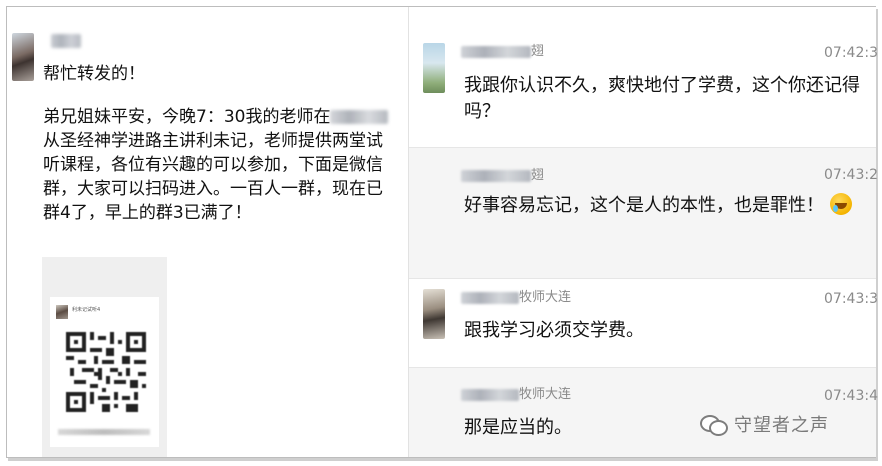 The height and width of the screenshot is (466, 882). I want to click on watermark: 守望者之声, so click(764, 424).